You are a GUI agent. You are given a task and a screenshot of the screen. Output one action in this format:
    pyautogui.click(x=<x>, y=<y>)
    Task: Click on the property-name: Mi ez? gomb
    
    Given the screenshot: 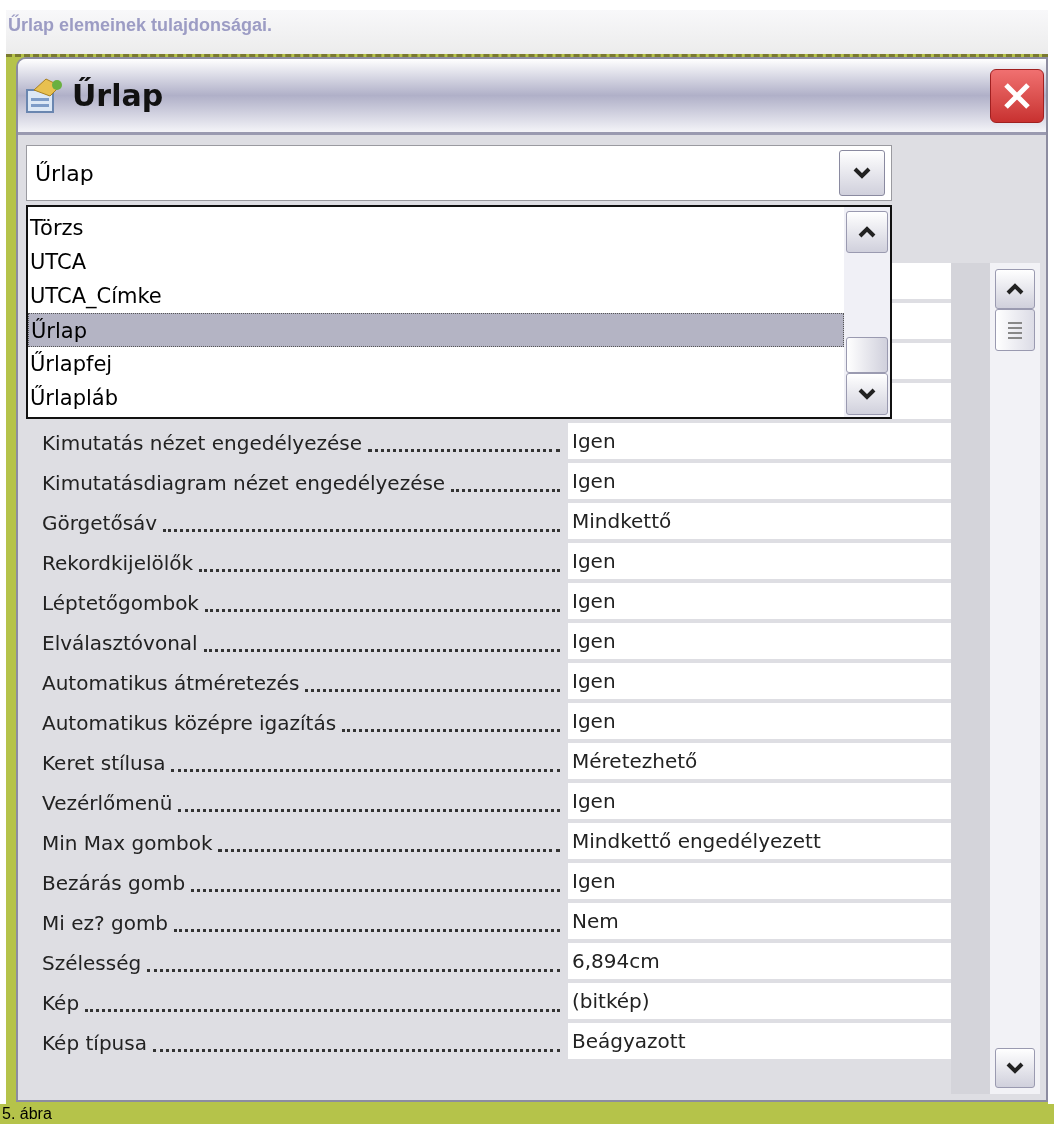 What is the action you would take?
    pyautogui.click(x=105, y=923)
    